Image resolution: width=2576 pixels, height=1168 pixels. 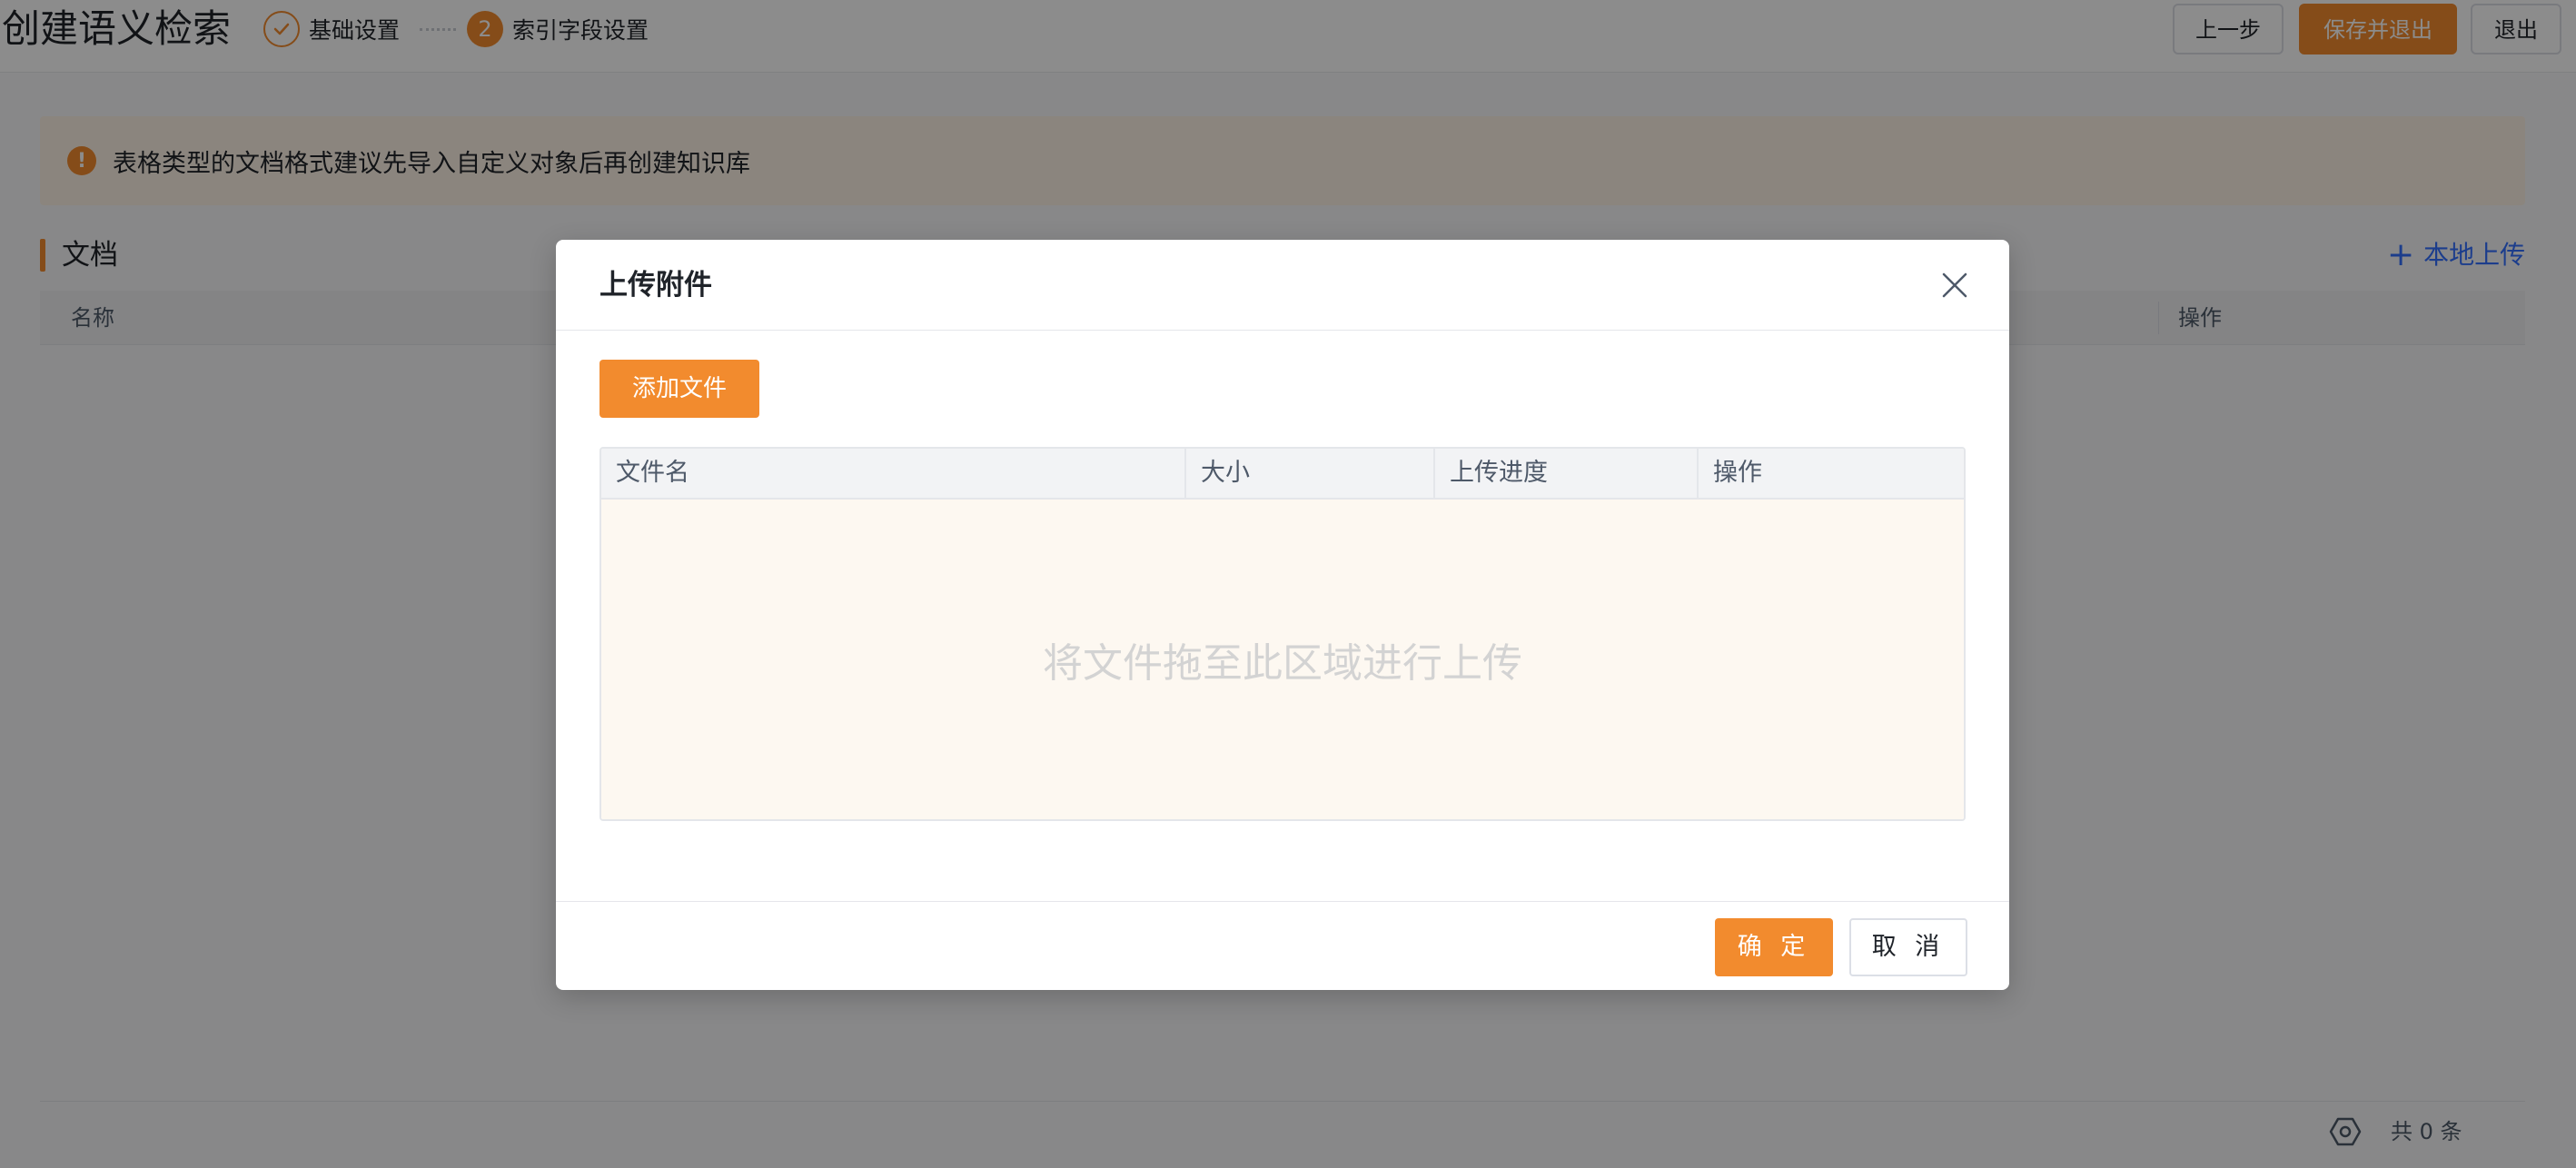 What do you see at coordinates (1225, 473) in the screenshot?
I see `column-header-size: 大小` at bounding box center [1225, 473].